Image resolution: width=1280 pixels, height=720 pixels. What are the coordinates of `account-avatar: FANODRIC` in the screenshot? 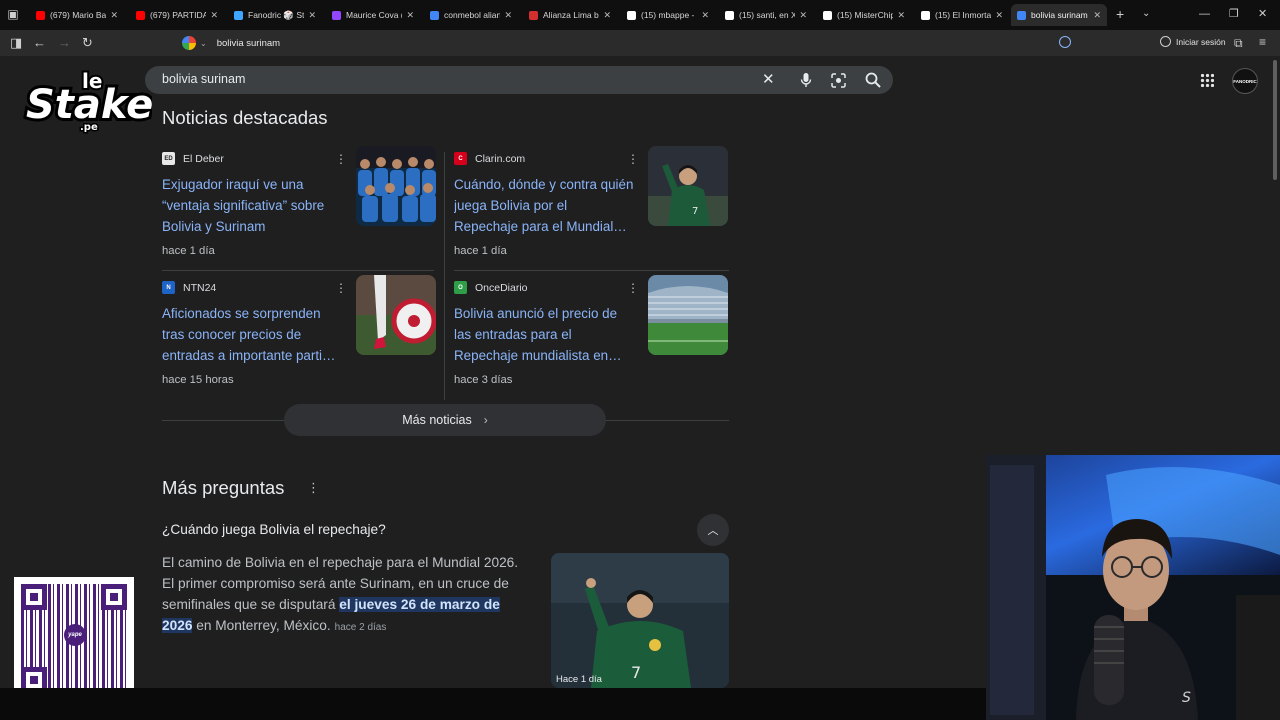 It's located at (1245, 81).